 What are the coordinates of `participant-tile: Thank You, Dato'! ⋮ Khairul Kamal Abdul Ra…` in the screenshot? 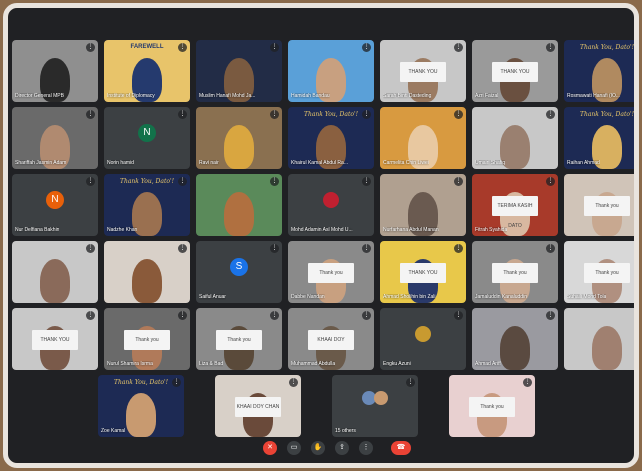 It's located at (331, 138).